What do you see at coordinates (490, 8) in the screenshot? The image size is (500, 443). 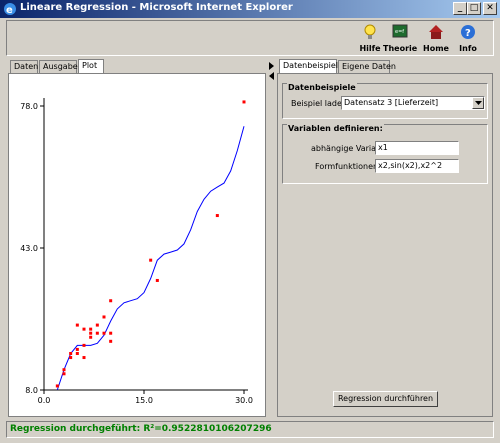 I see `close-button: ✕` at bounding box center [490, 8].